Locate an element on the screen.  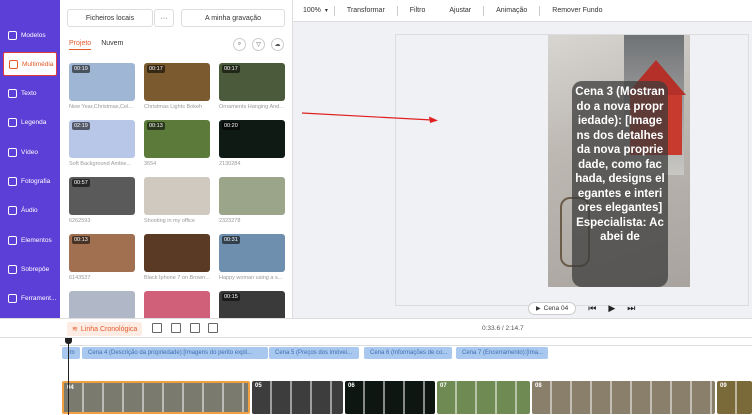
adjust-button: Ajustar is located at coordinates (460, 10).